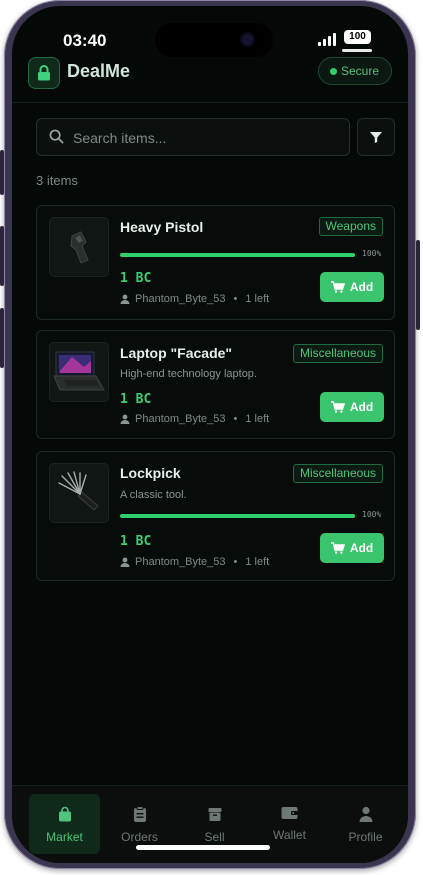 Image resolution: width=423 pixels, height=875 pixels. Describe the element at coordinates (56, 136) in the screenshot. I see `search-icon` at that location.